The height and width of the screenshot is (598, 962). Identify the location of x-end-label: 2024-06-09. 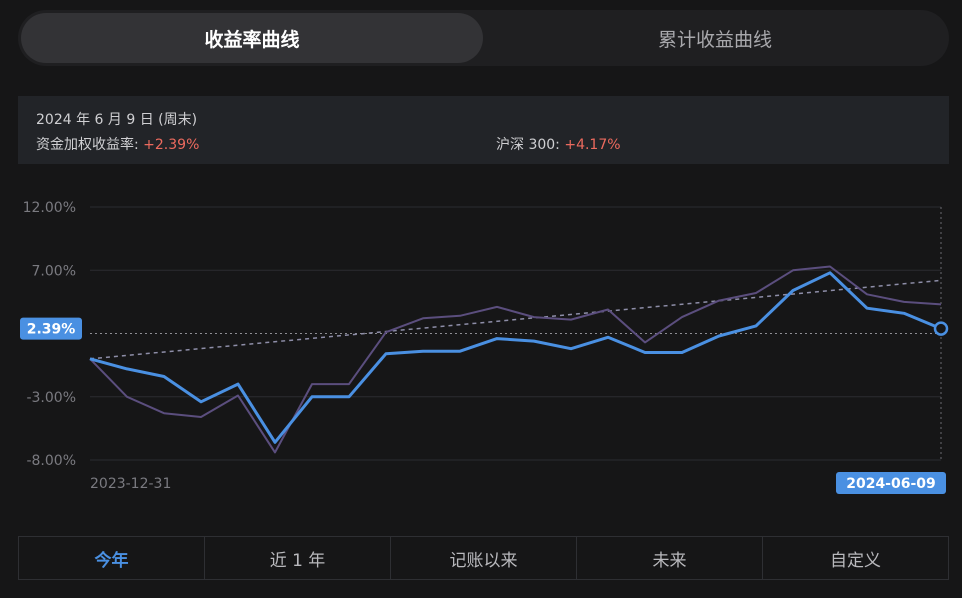
(891, 484).